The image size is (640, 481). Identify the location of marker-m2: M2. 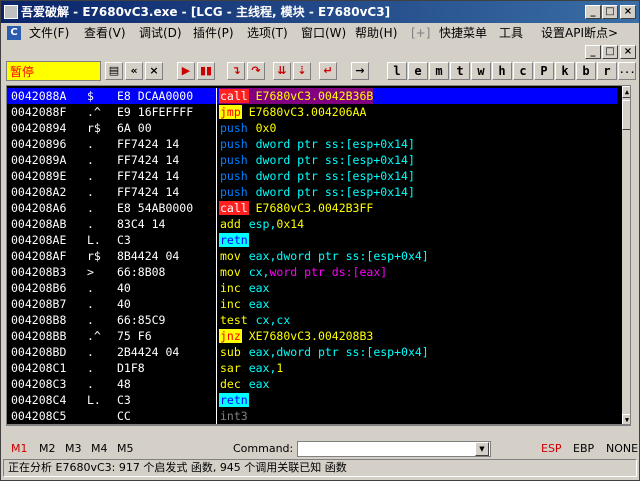
(47, 449).